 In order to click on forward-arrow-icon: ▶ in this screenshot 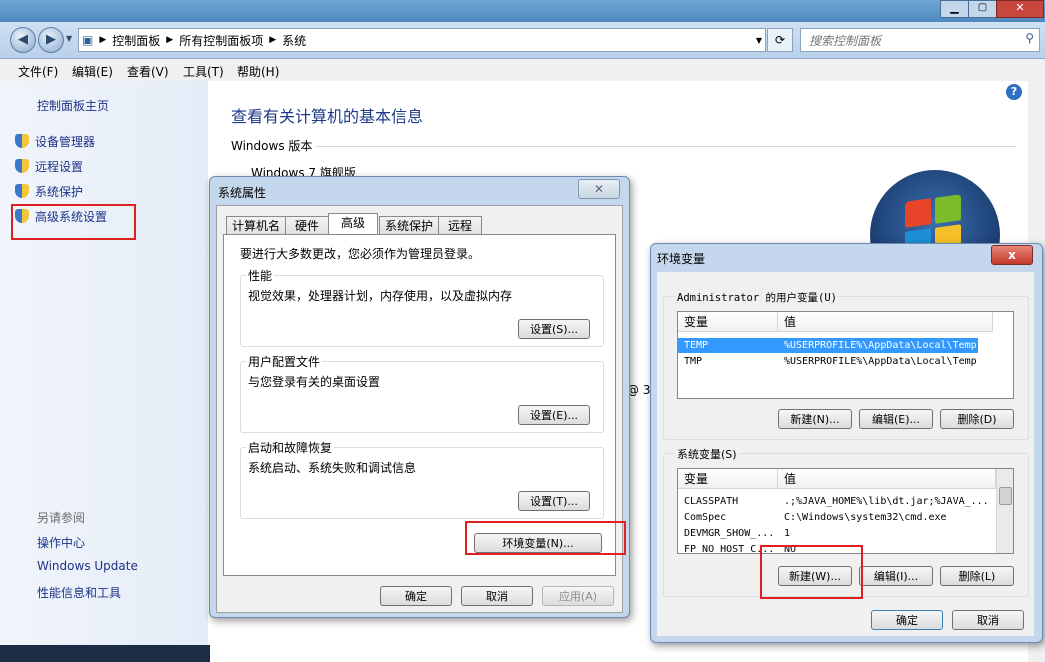, I will do `click(51, 39)`.